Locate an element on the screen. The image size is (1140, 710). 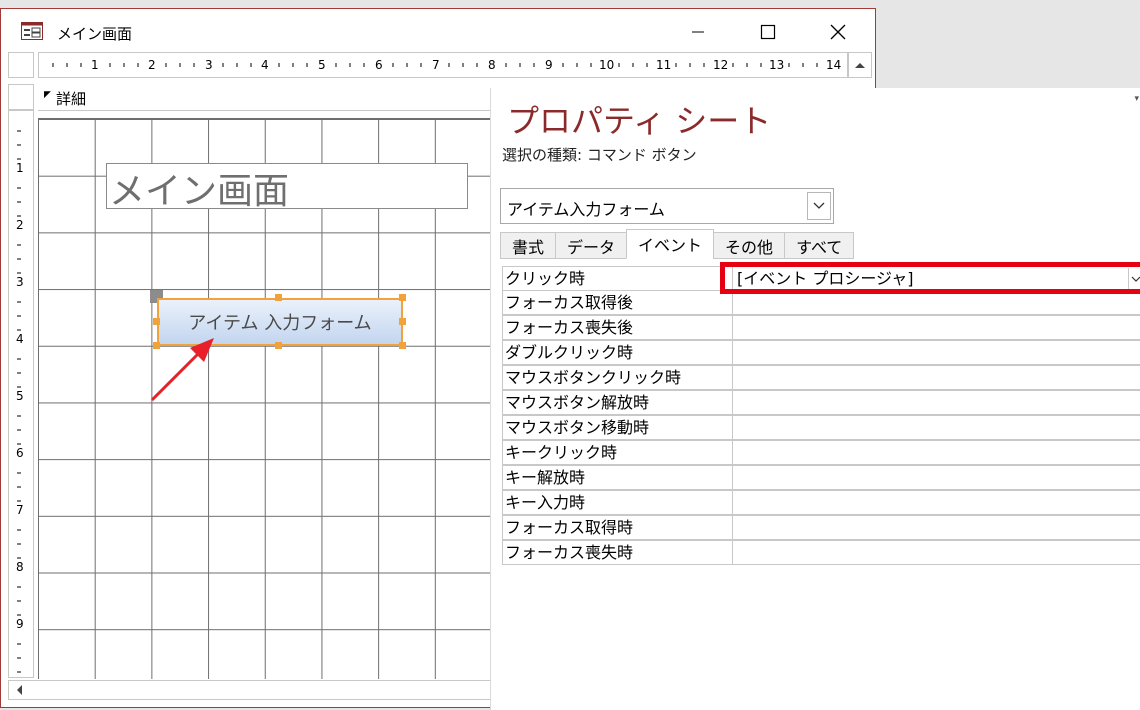
property-value-dropdown is located at coordinates (1134, 278).